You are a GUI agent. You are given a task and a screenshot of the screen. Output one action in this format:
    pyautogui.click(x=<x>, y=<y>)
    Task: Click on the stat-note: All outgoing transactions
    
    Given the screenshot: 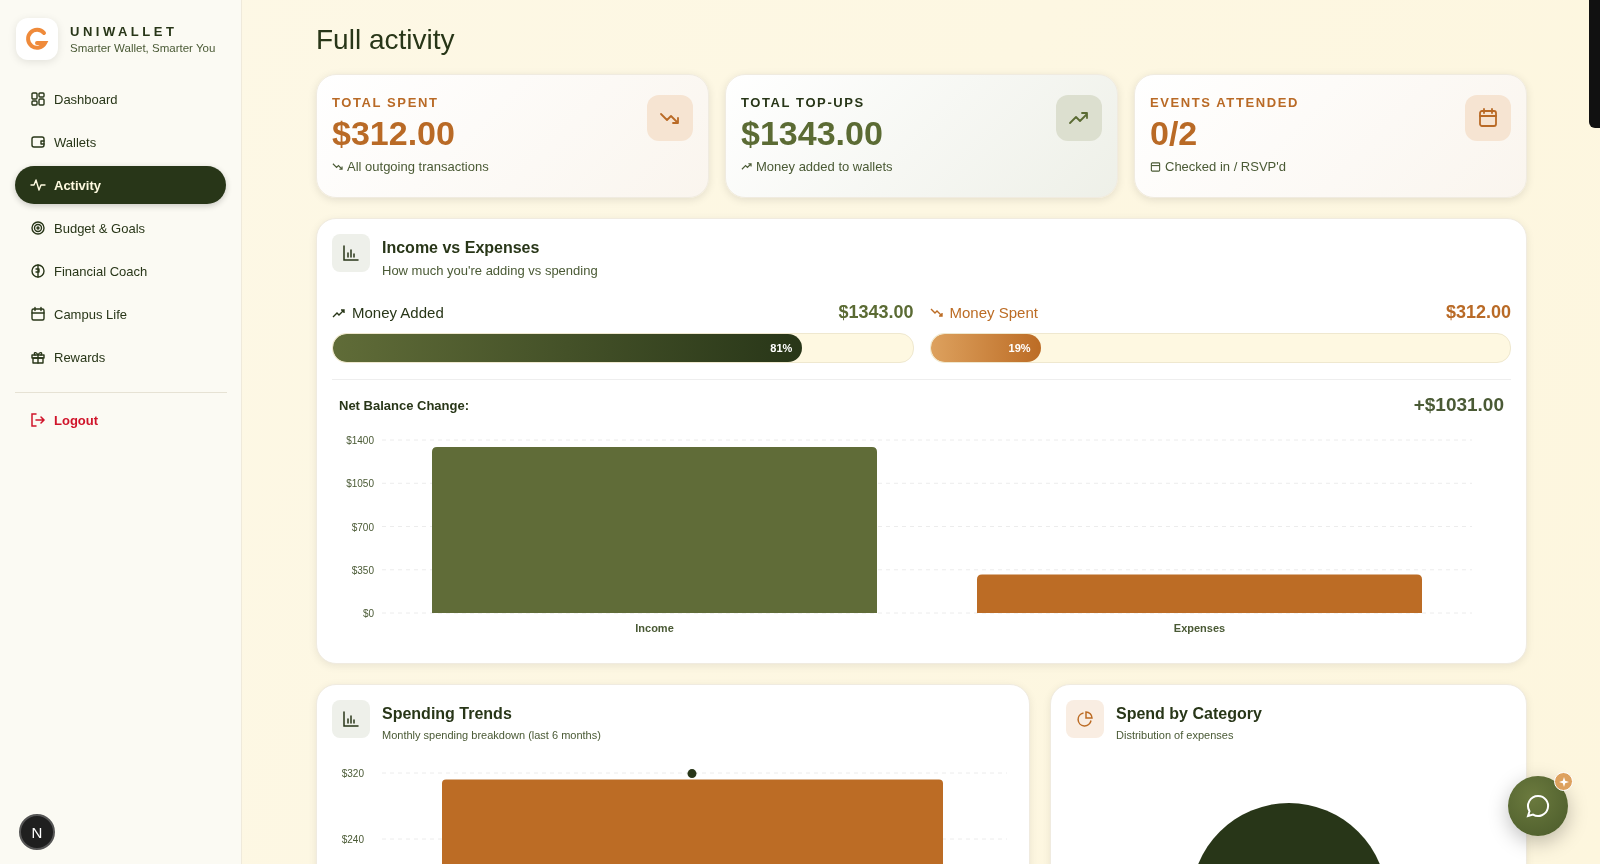 What is the action you would take?
    pyautogui.click(x=418, y=166)
    